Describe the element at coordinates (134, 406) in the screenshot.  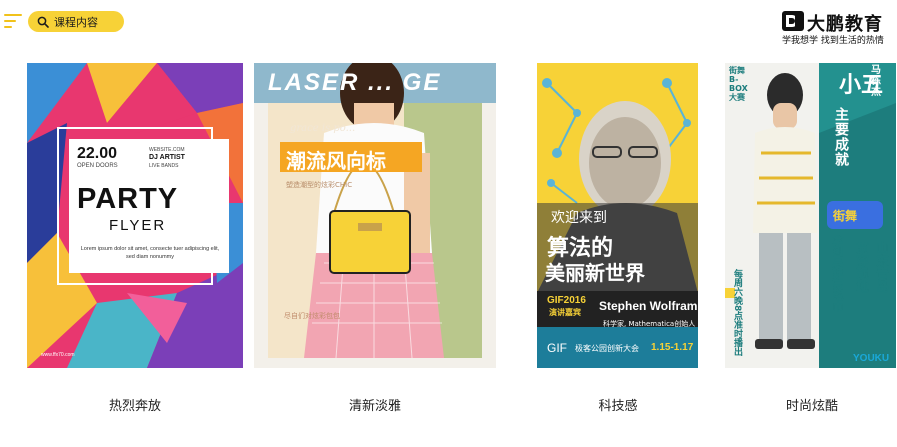
I see `caption-party: 热烈奔放` at that location.